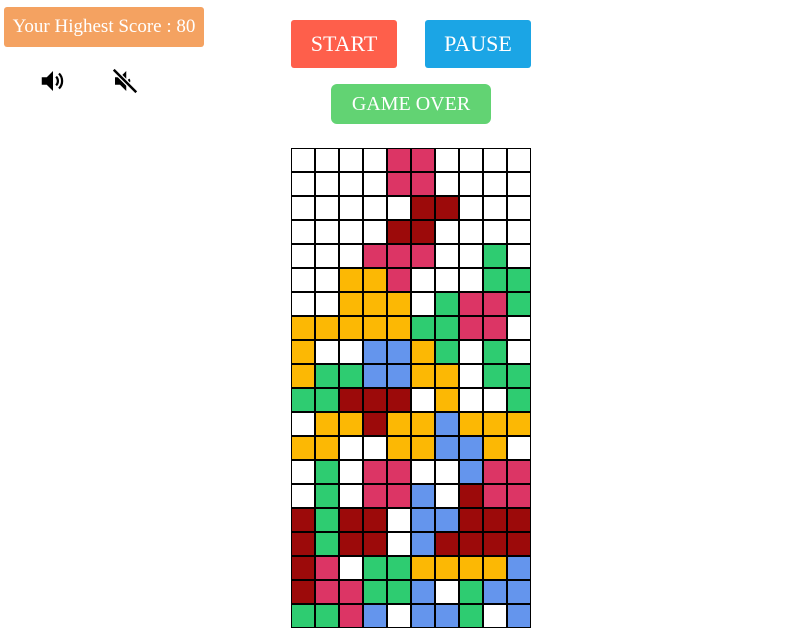 This screenshot has height=633, width=796. I want to click on start-button: START, so click(344, 44).